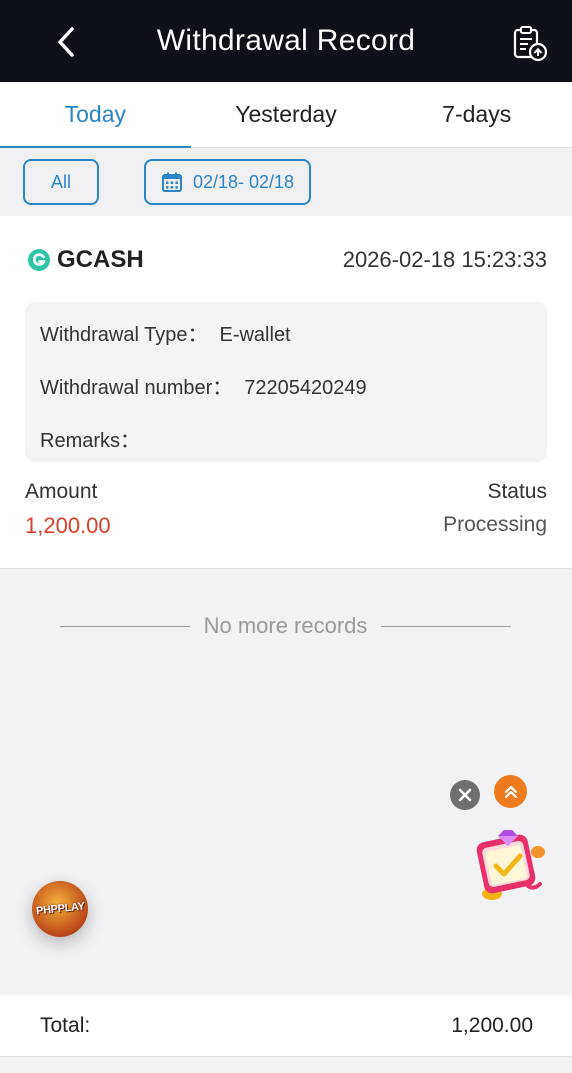 This screenshot has width=572, height=1073. Describe the element at coordinates (125, 626) in the screenshot. I see `divider-left` at that location.